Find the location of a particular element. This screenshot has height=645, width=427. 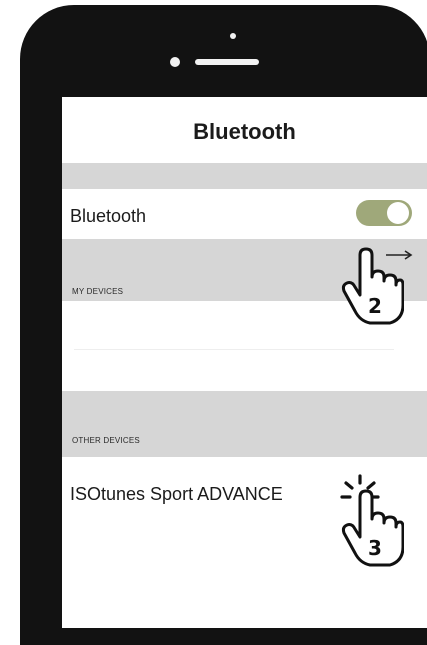

bluetooth-toggle-row: Bluetooth is located at coordinates (244, 214).